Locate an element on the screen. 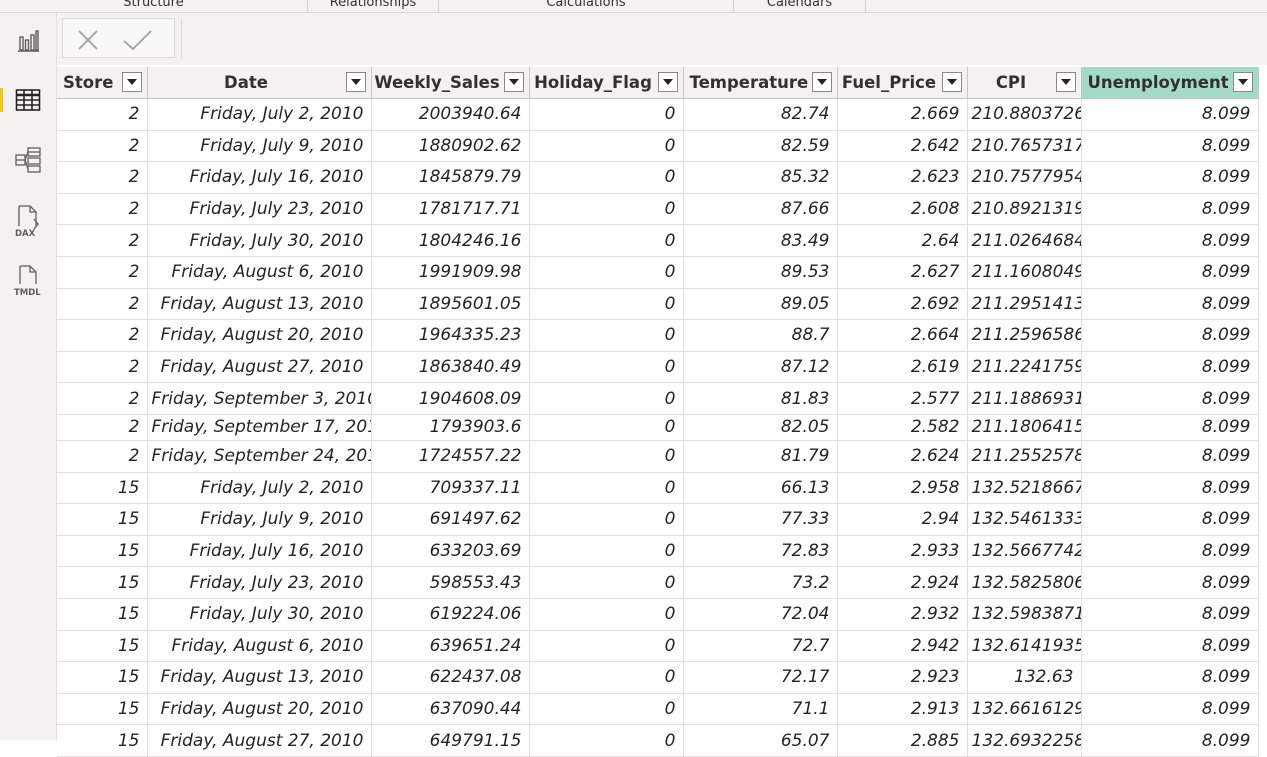  cell-temperature: 82.74 is located at coordinates (760, 114).